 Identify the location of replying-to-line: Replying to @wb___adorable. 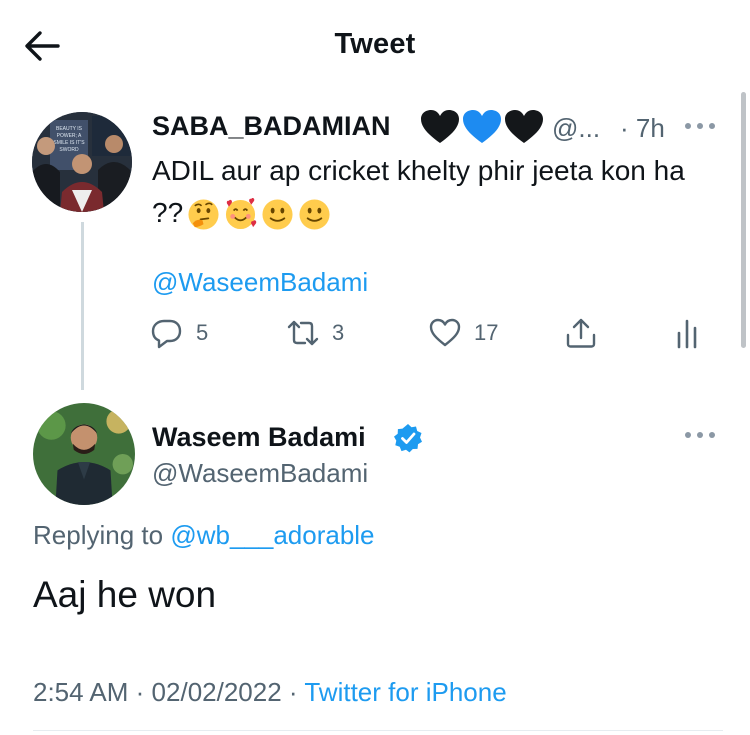
(204, 535).